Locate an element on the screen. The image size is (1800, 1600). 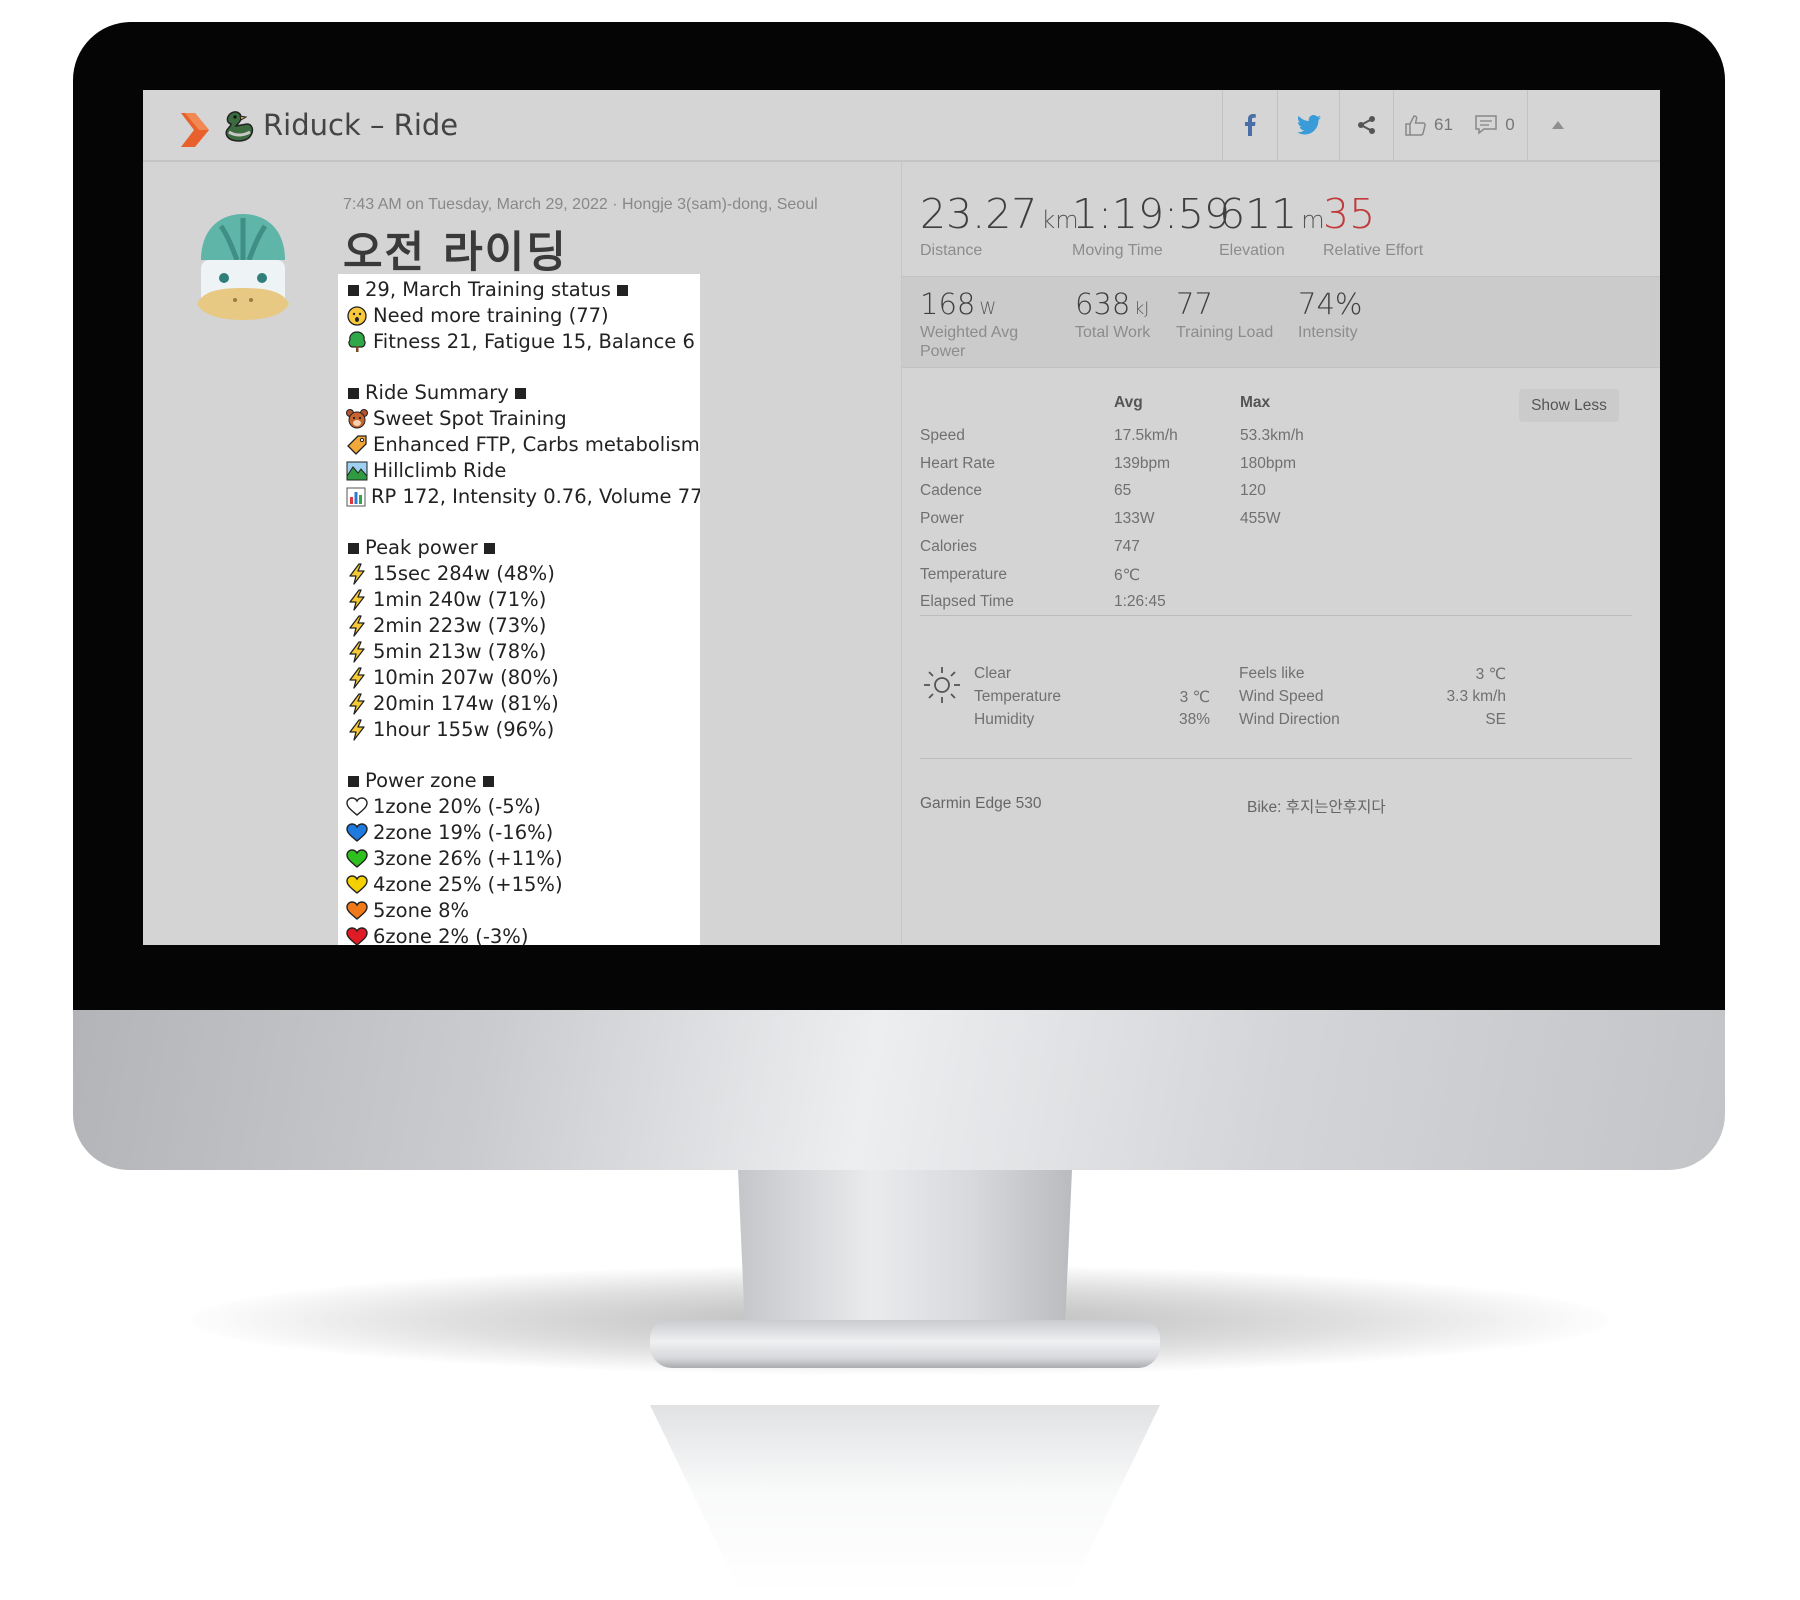
twitter-share-button is located at coordinates (1308, 125).